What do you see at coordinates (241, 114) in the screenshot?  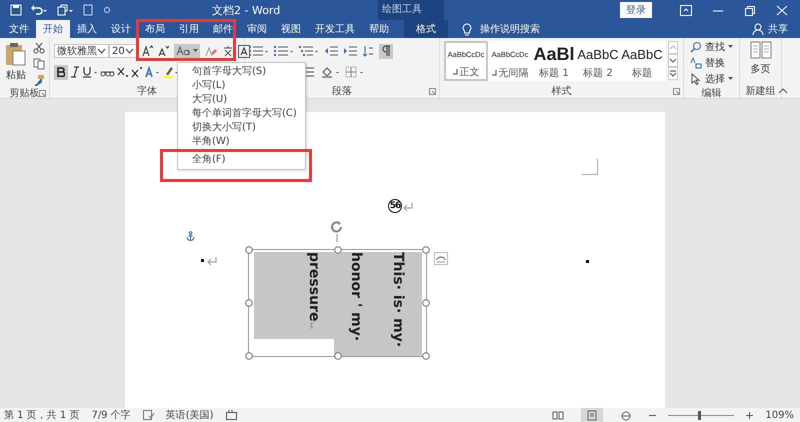 I see `menu-item: 每个单词首字母大写(C)` at bounding box center [241, 114].